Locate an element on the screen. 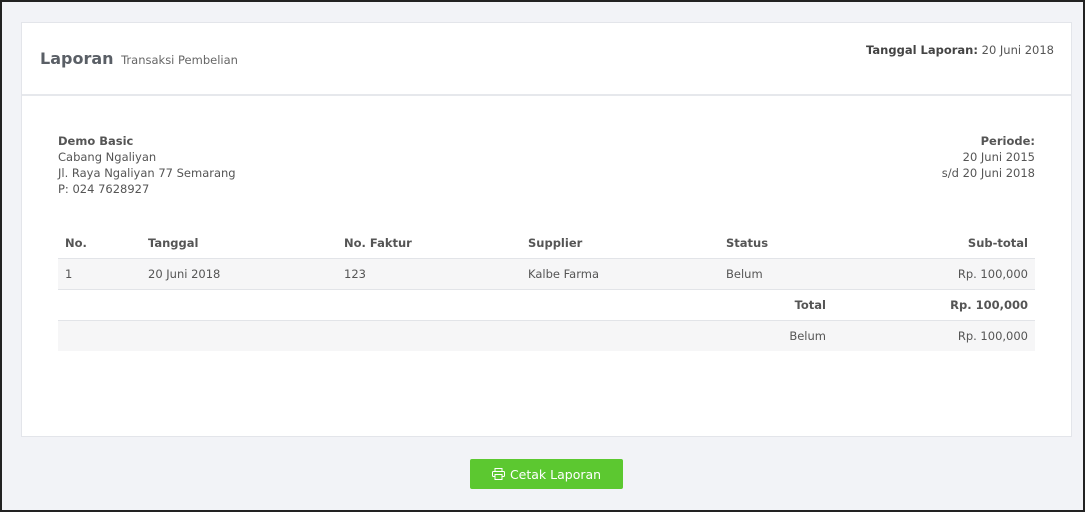 This screenshot has height=512, width=1085. period-end: s/d 20 Juni 2018 is located at coordinates (988, 173).